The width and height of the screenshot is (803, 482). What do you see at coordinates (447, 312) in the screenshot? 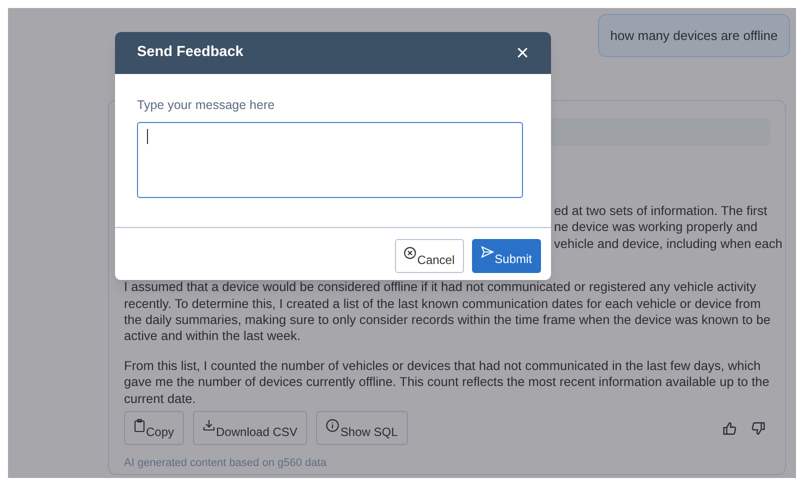
I see `answer-paragraph: I assumed that a device would be considered offline if it had not communicated or registered any vehicle activity recently. To determine this, I created a list of the last known communication dates for each vehicle or device from the daily summaries, making sure to only consider records within the time frame when the device was known to be active and within the last week.` at bounding box center [447, 312].